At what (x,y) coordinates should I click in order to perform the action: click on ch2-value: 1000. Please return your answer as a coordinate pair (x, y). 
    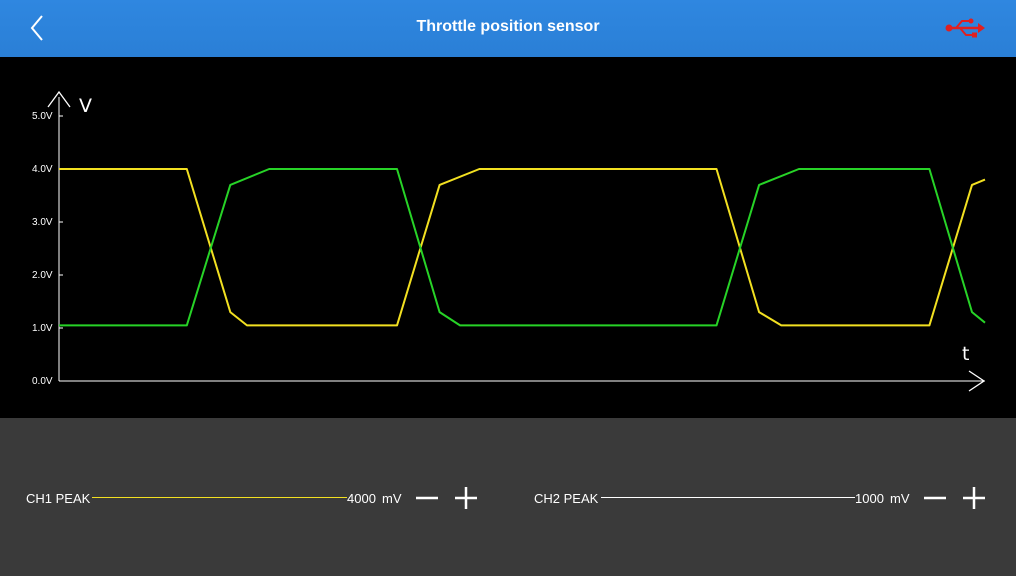
    Looking at the image, I should click on (869, 498).